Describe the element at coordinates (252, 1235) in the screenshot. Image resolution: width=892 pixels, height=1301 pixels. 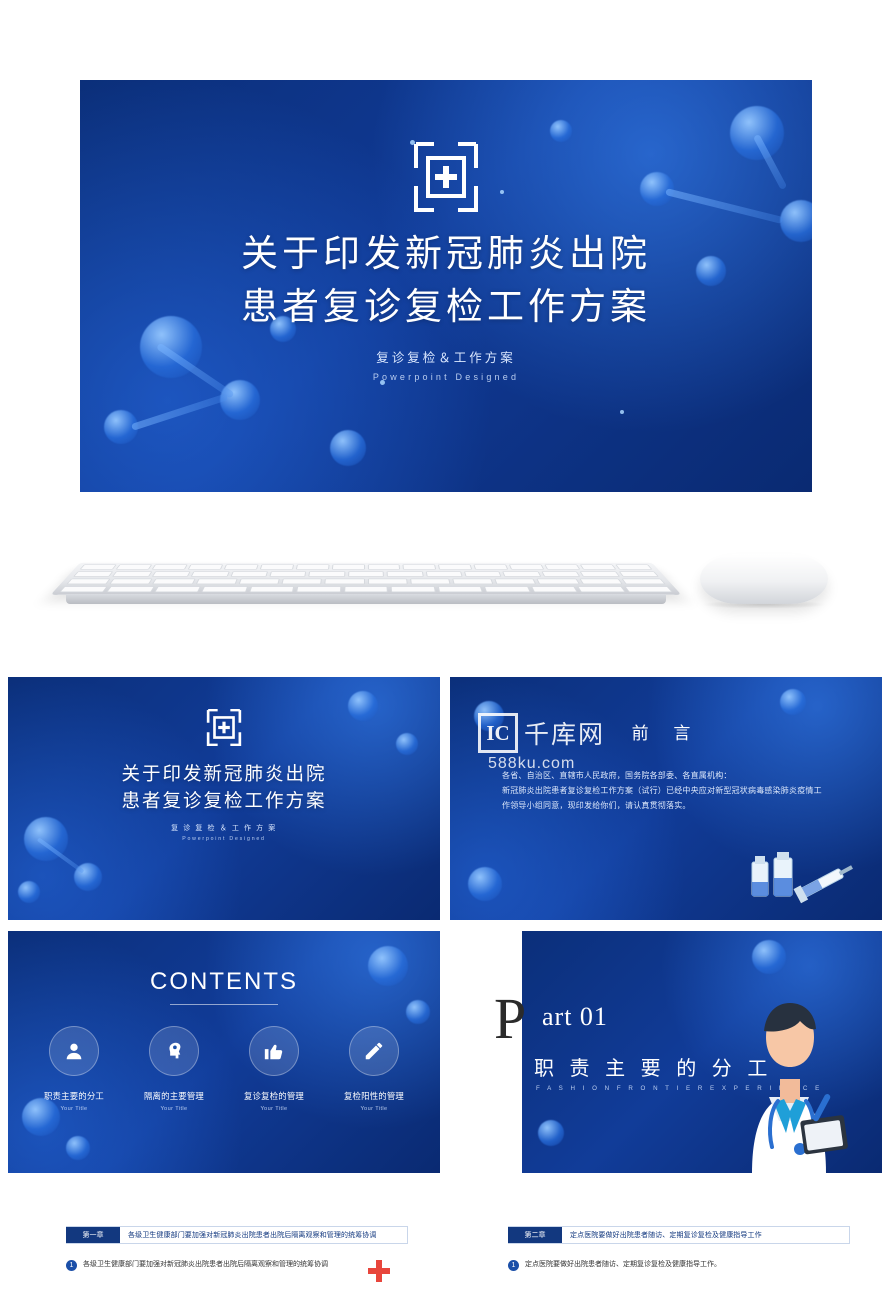
I see `section-heading-text: 各级卫生健康部门要加强对新冠肺炎出院患者出院后隔离观察和管理的统筹协调` at that location.